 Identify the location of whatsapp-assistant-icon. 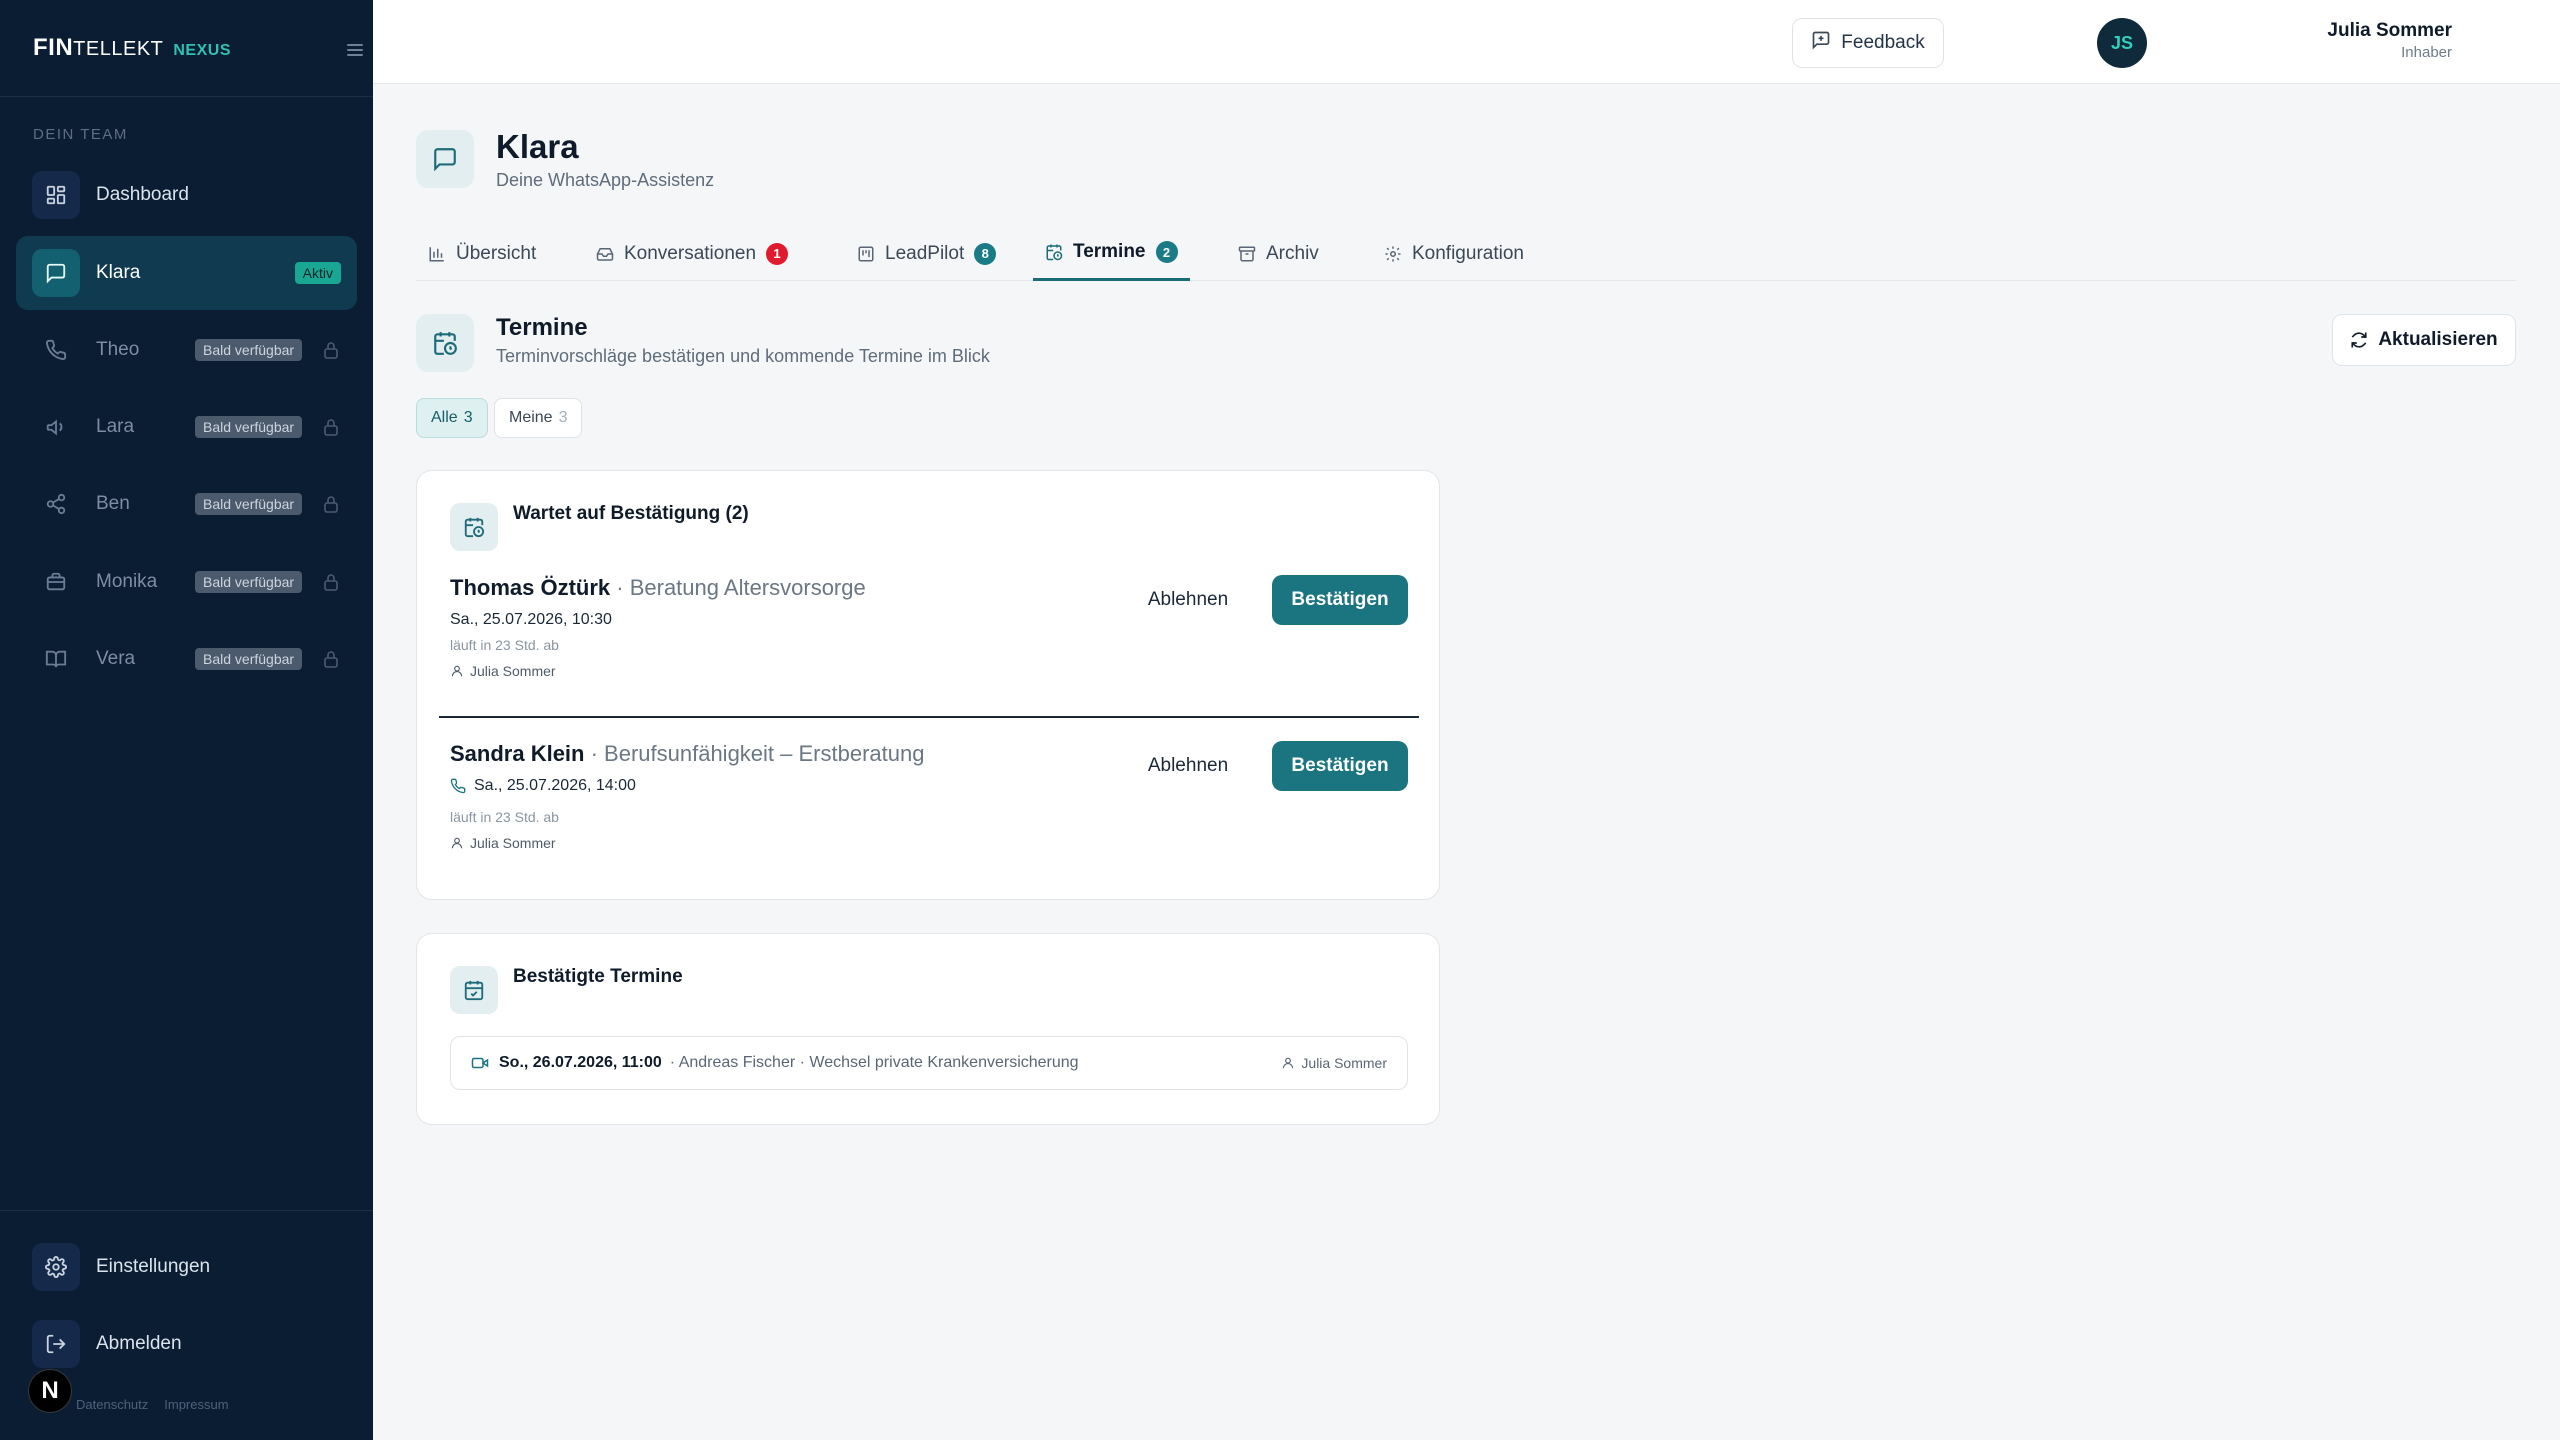
(445, 159).